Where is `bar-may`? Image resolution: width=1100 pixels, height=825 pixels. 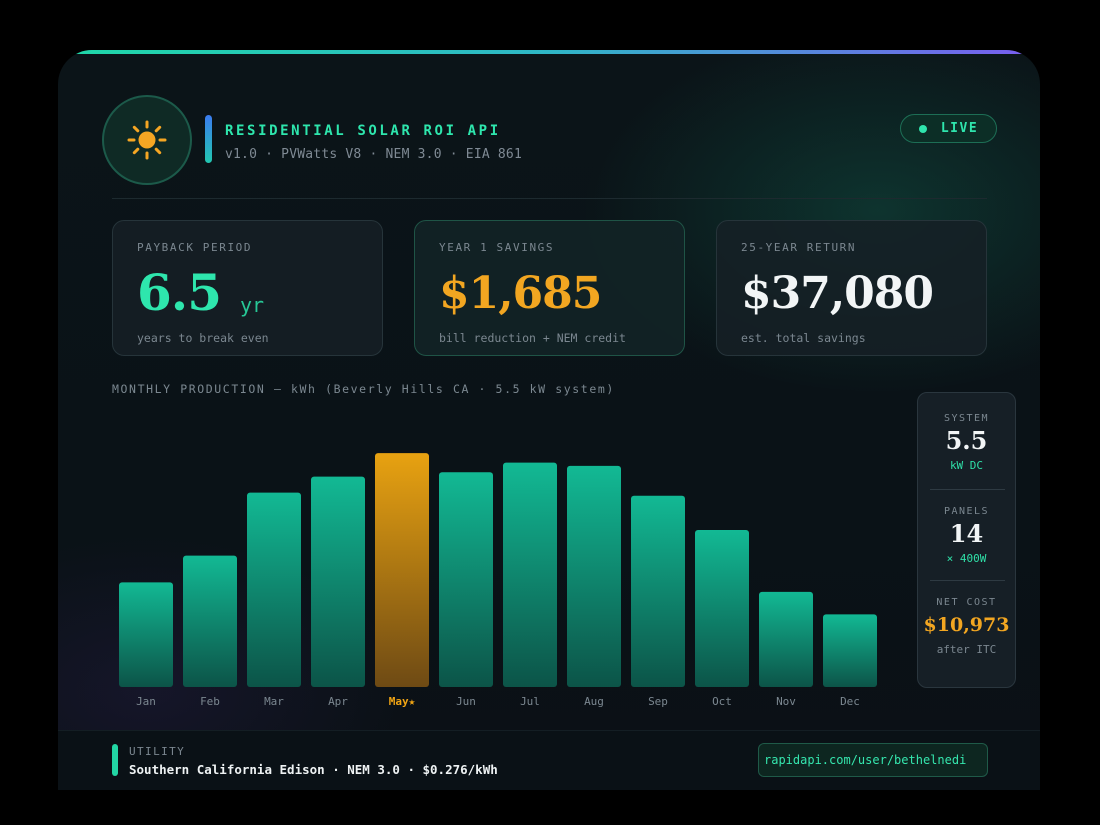 bar-may is located at coordinates (402, 570).